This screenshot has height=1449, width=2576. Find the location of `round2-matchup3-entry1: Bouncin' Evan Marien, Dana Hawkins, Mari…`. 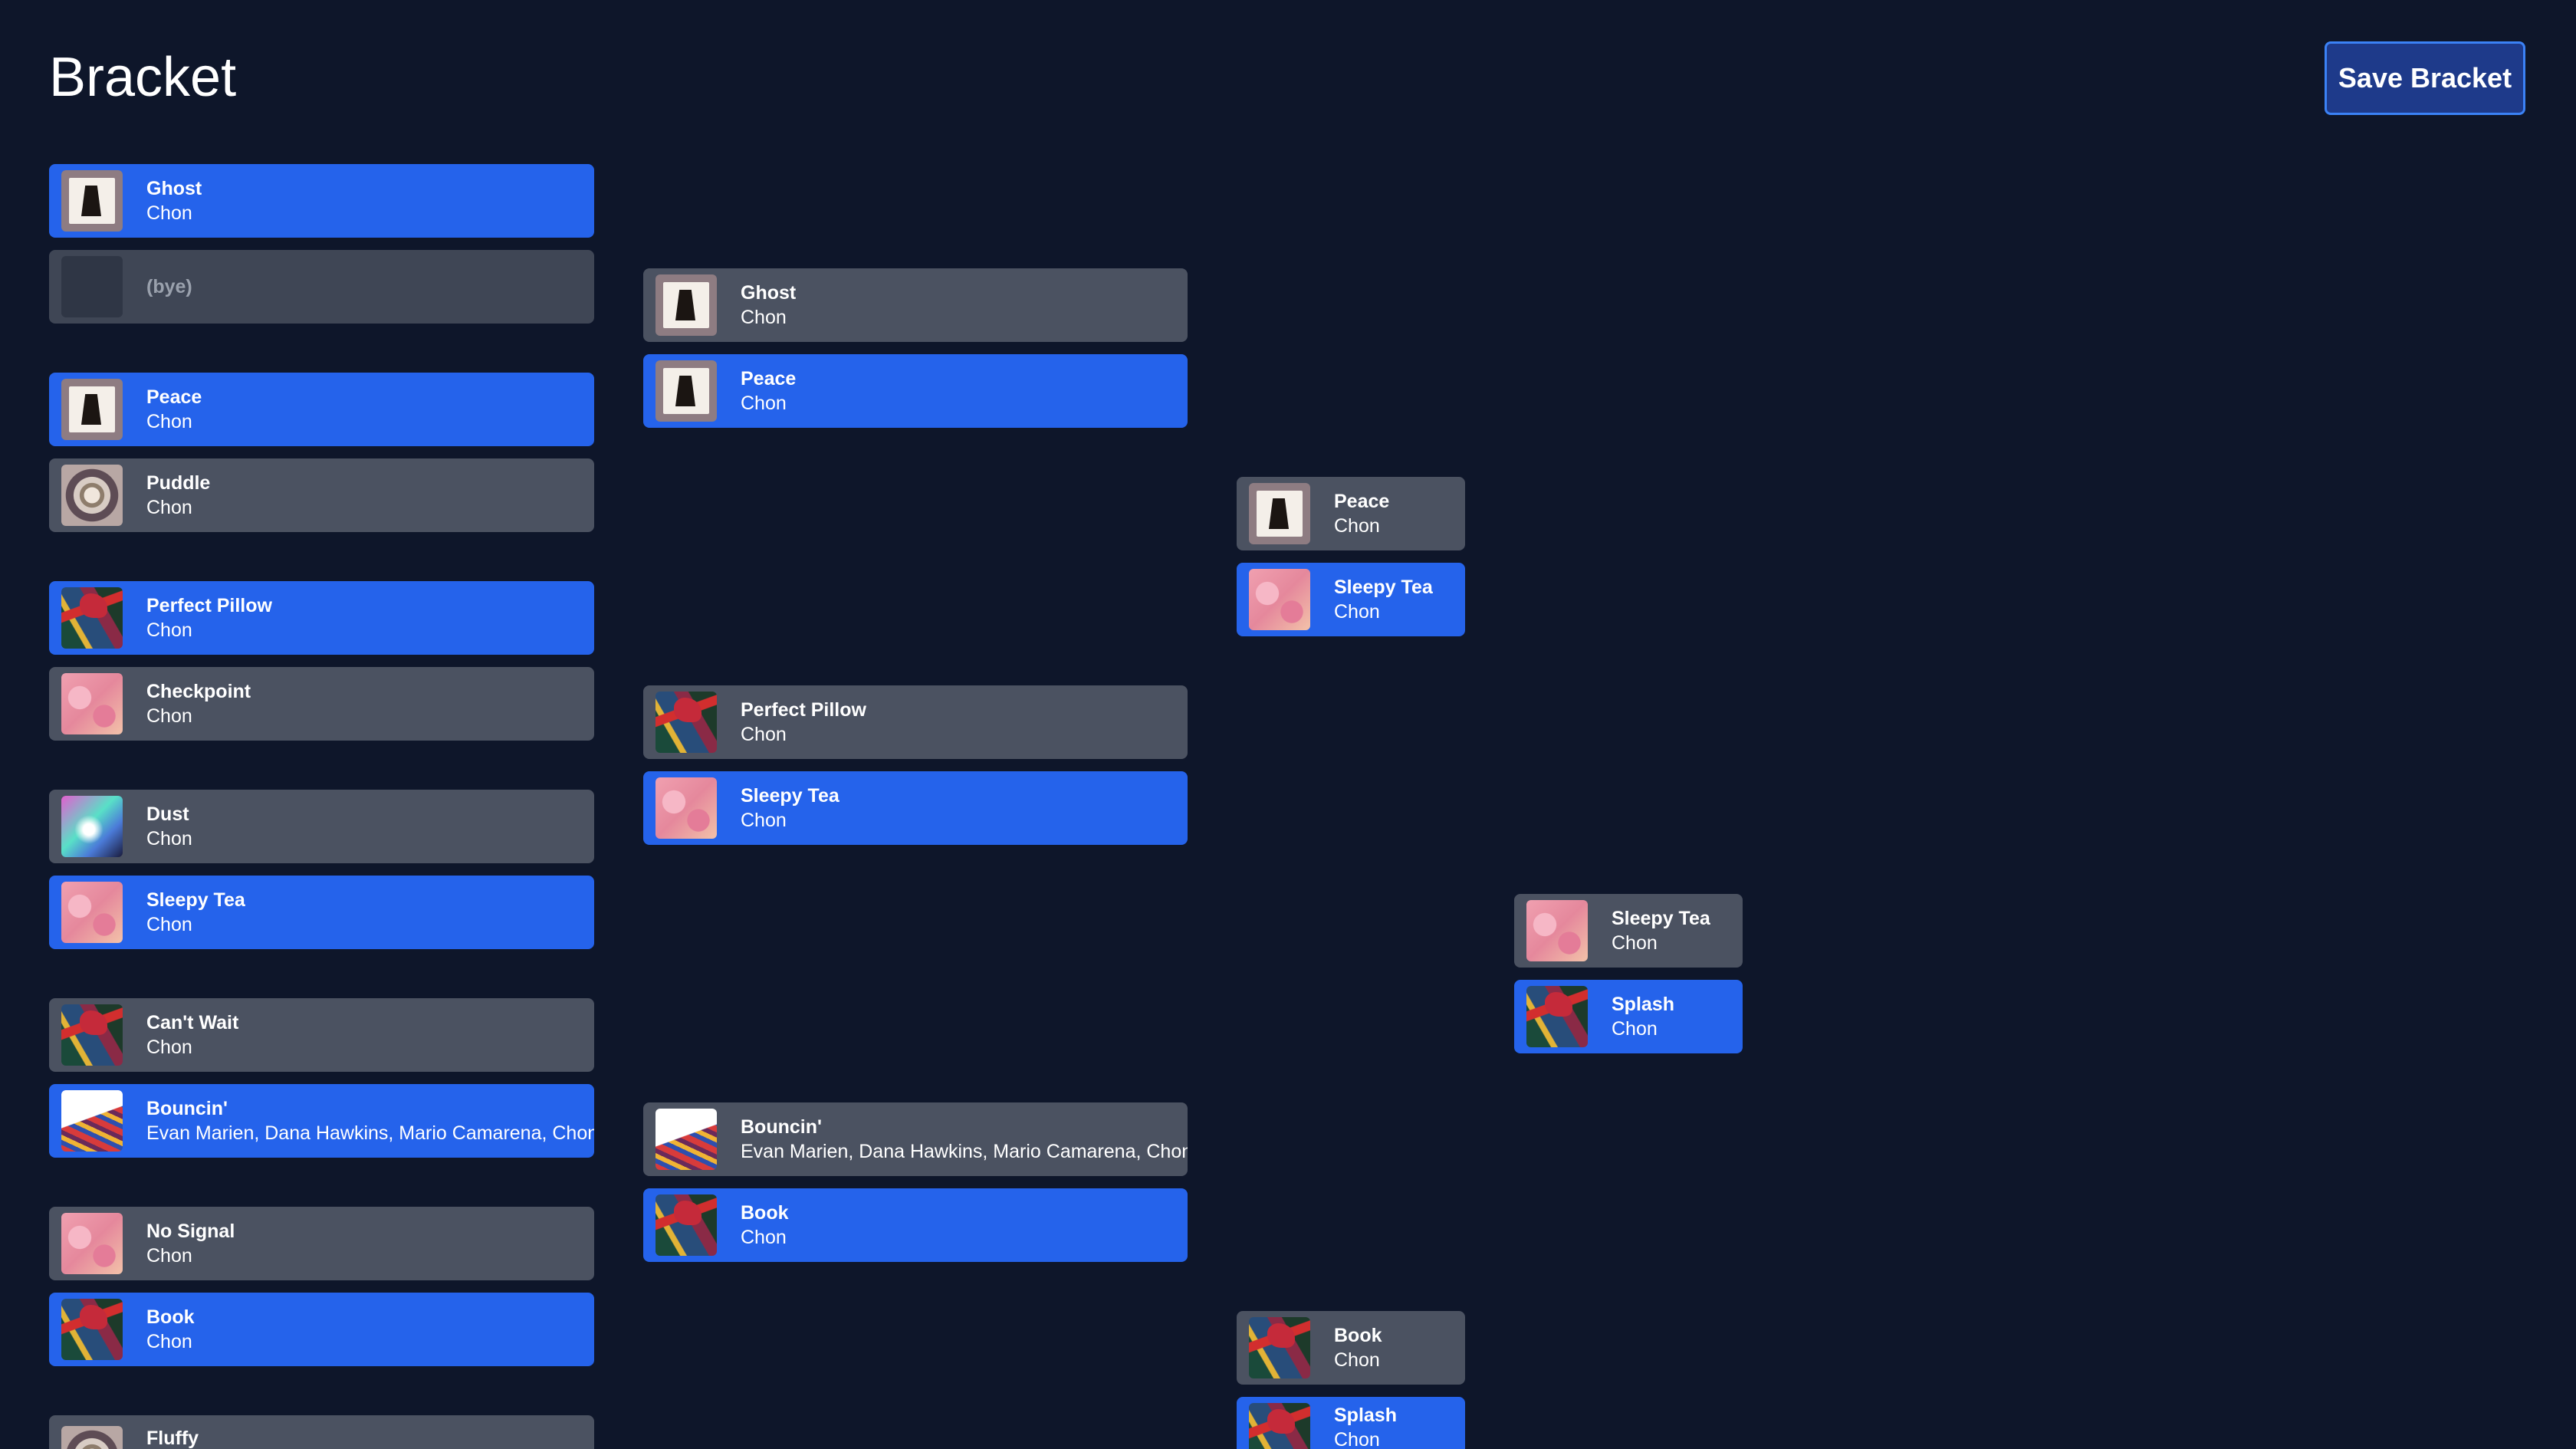

round2-matchup3-entry1: Bouncin' Evan Marien, Dana Hawkins, Mari… is located at coordinates (916, 1139).